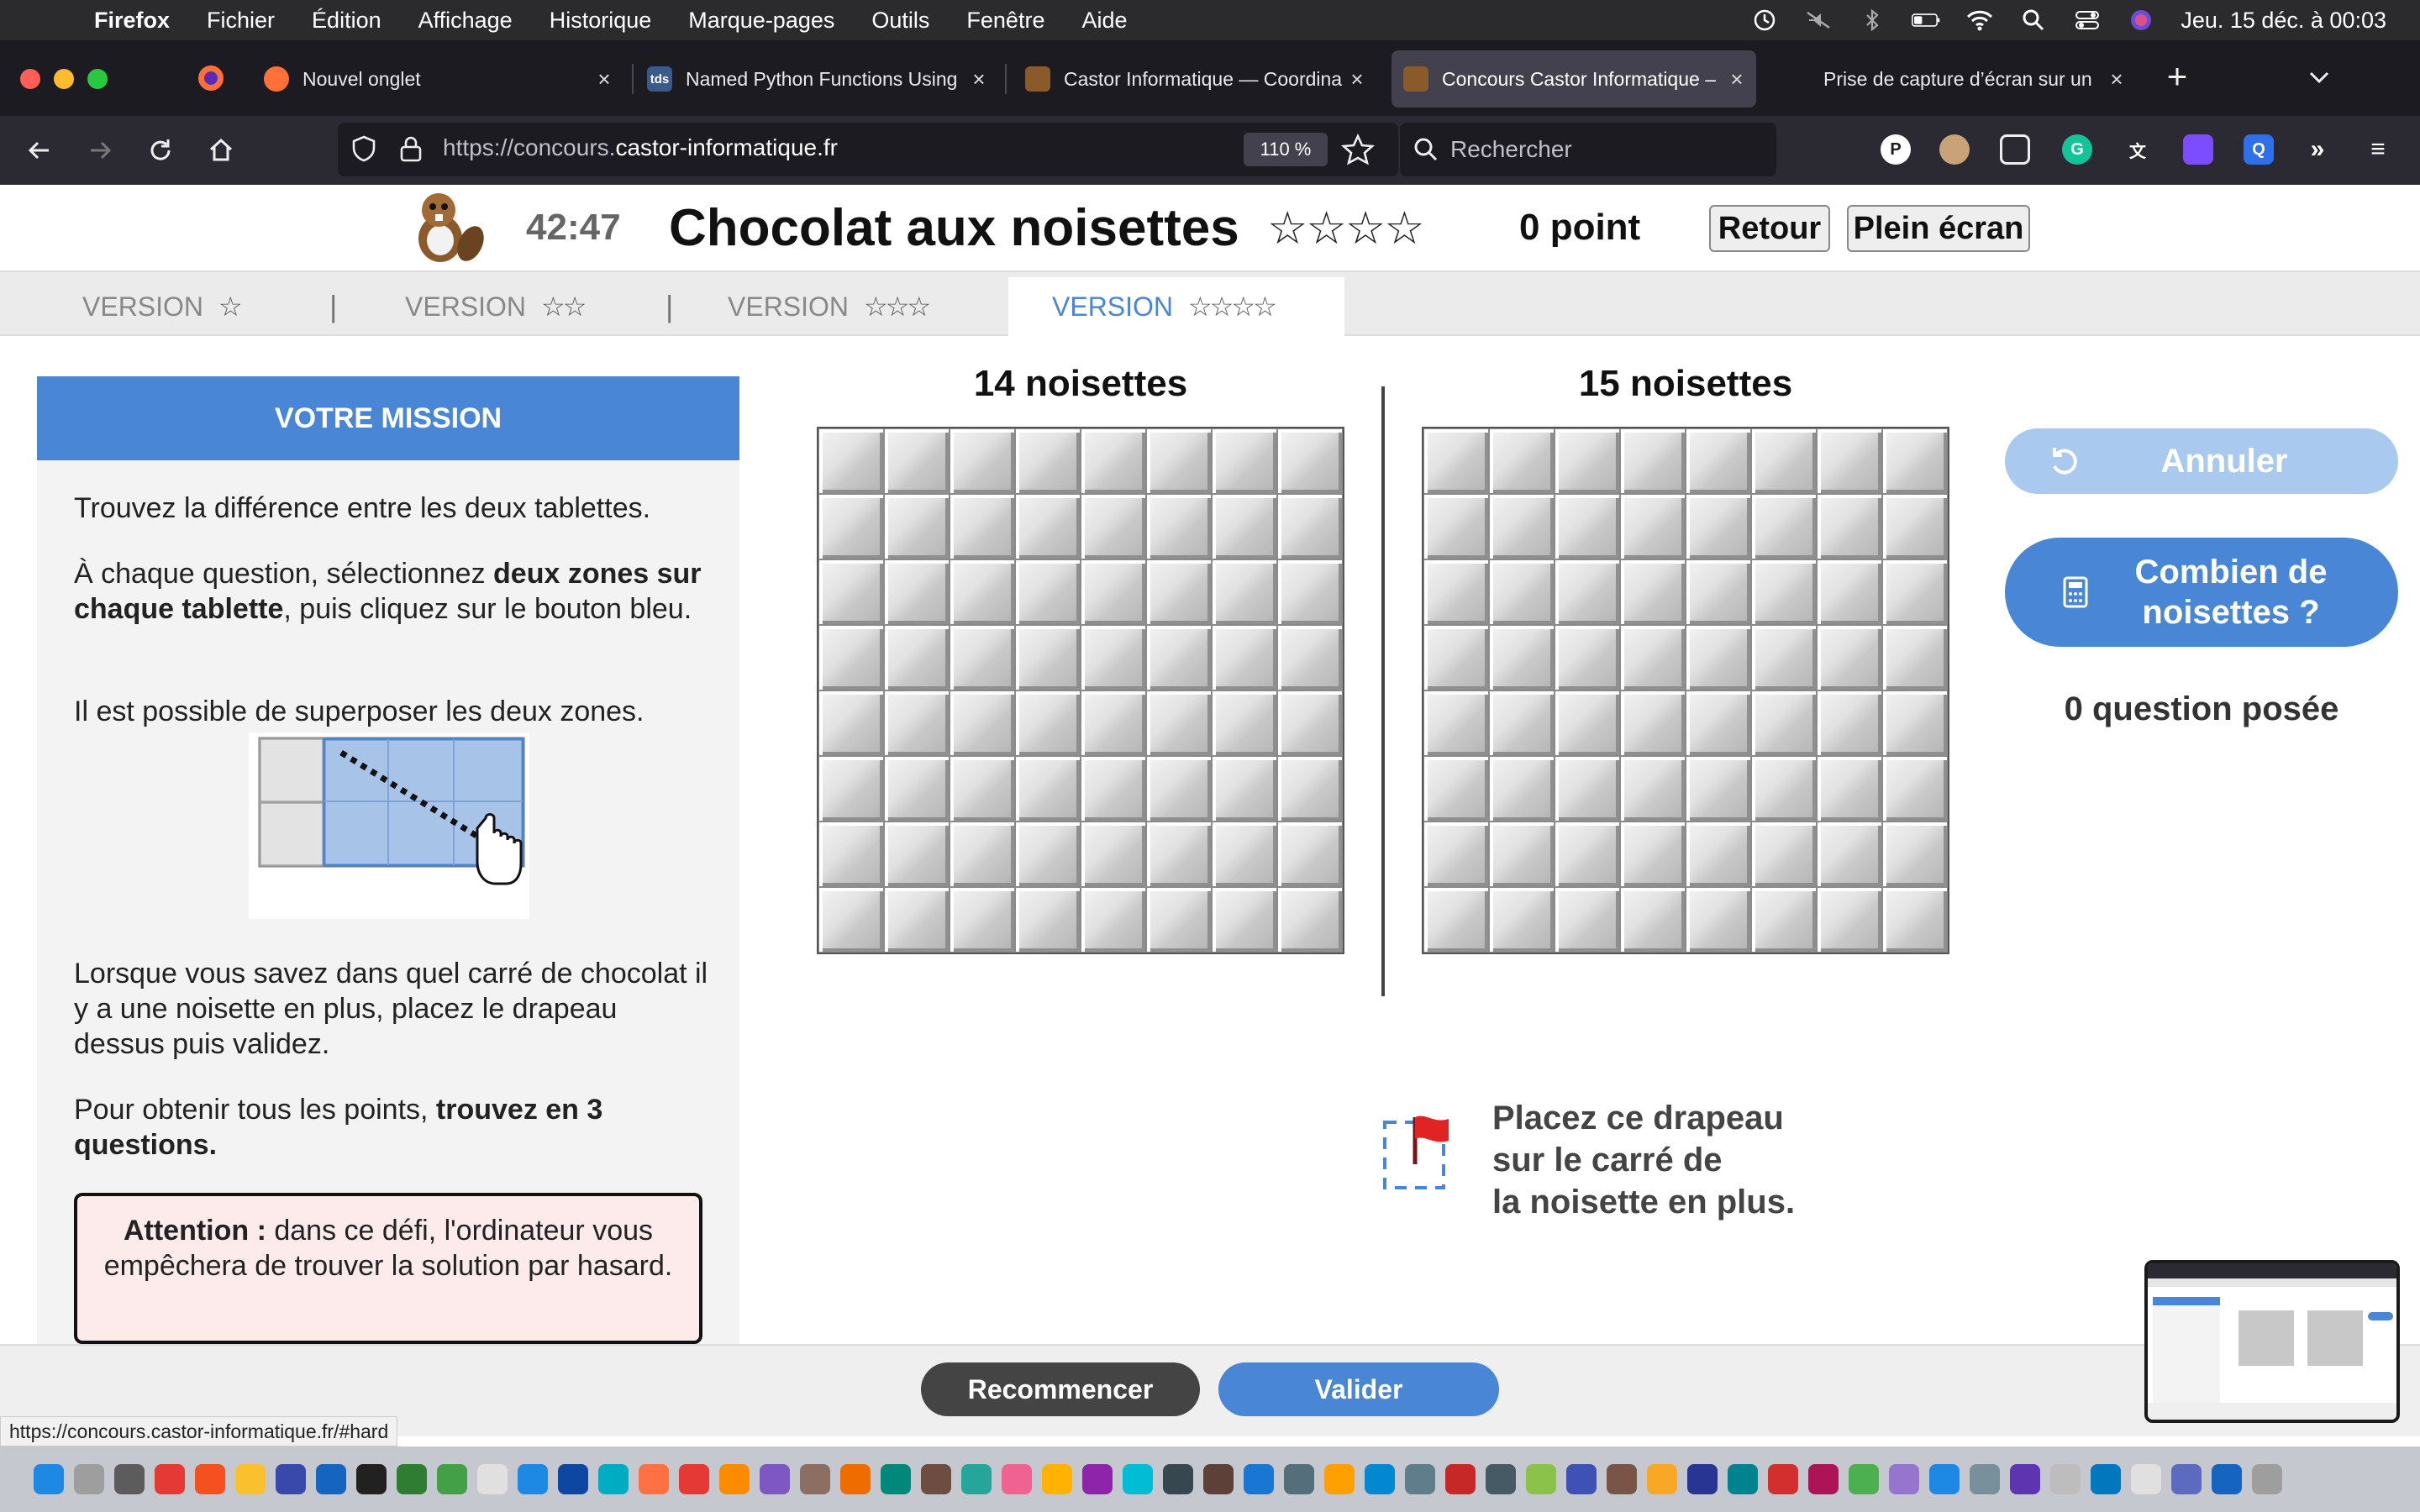  I want to click on validate-button: Valider, so click(1358, 1389).